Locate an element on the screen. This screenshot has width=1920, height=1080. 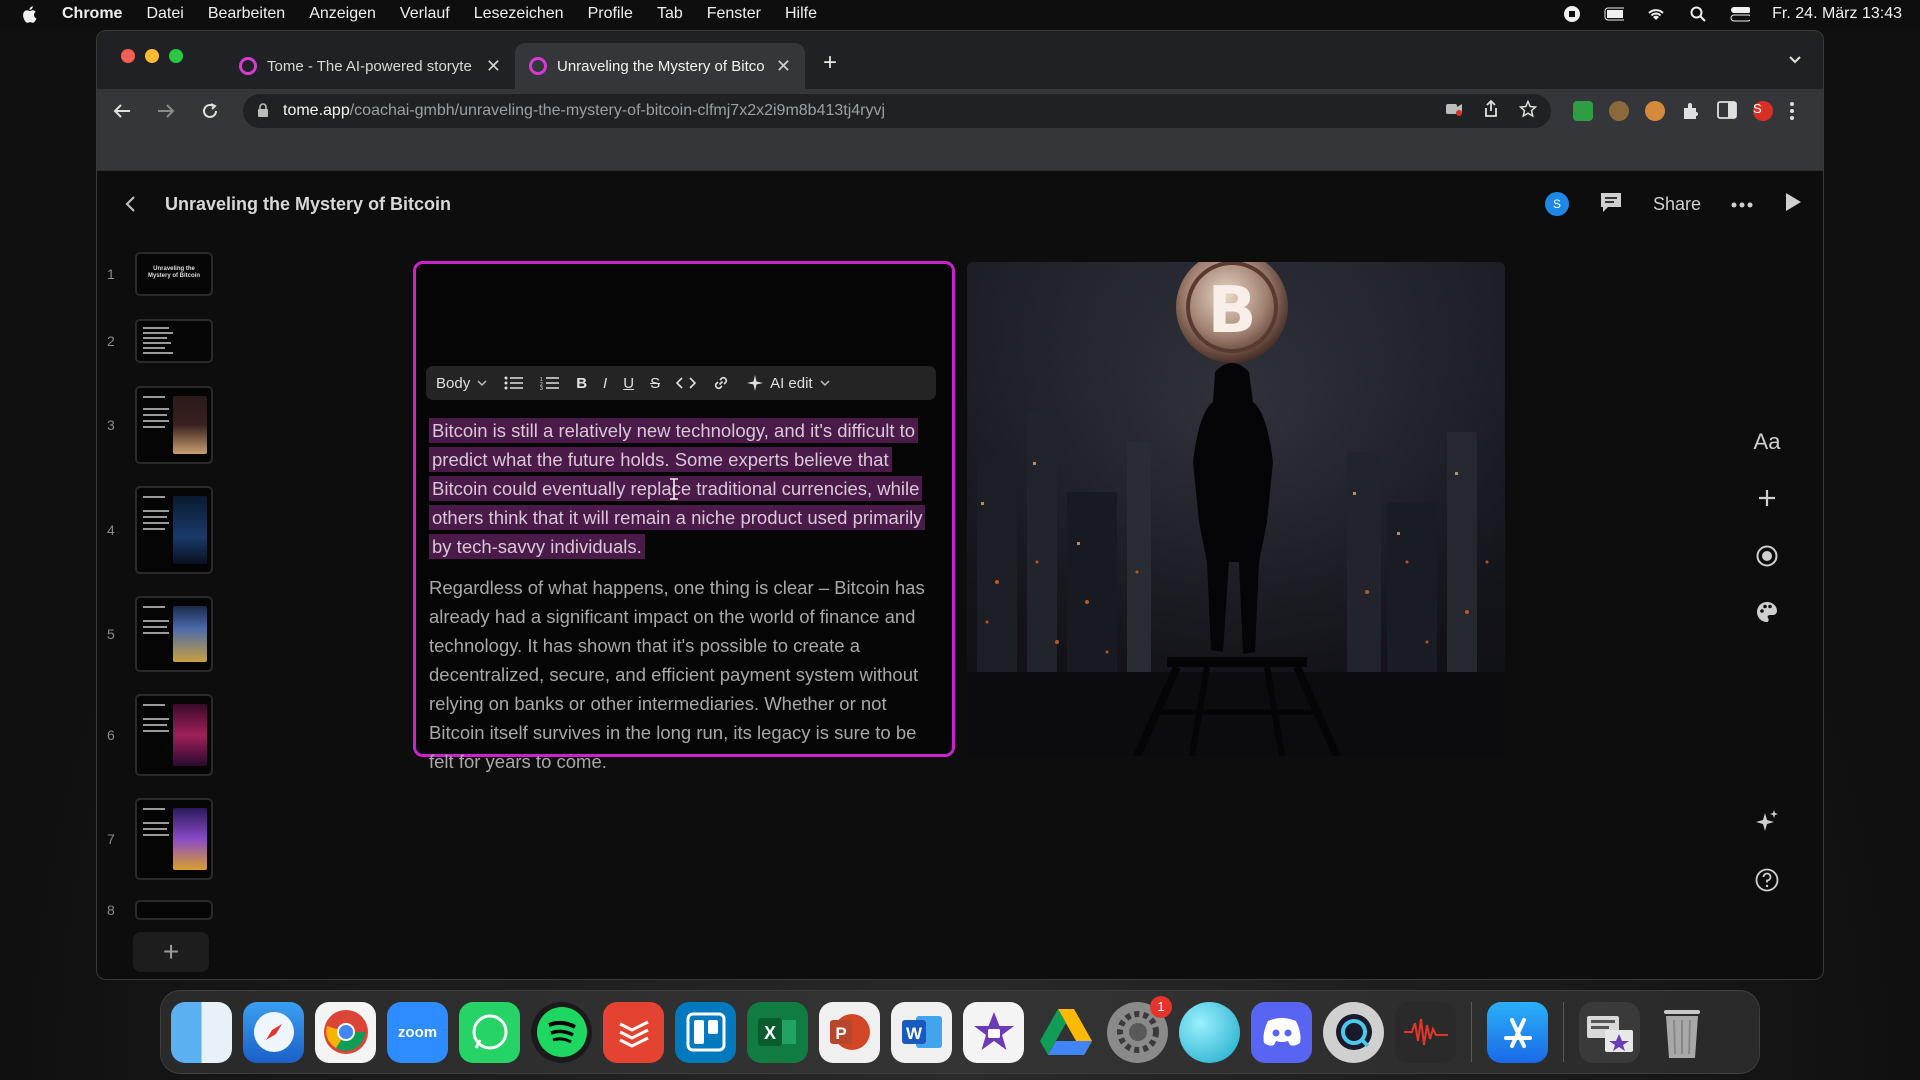
italic-button: I is located at coordinates (605, 383).